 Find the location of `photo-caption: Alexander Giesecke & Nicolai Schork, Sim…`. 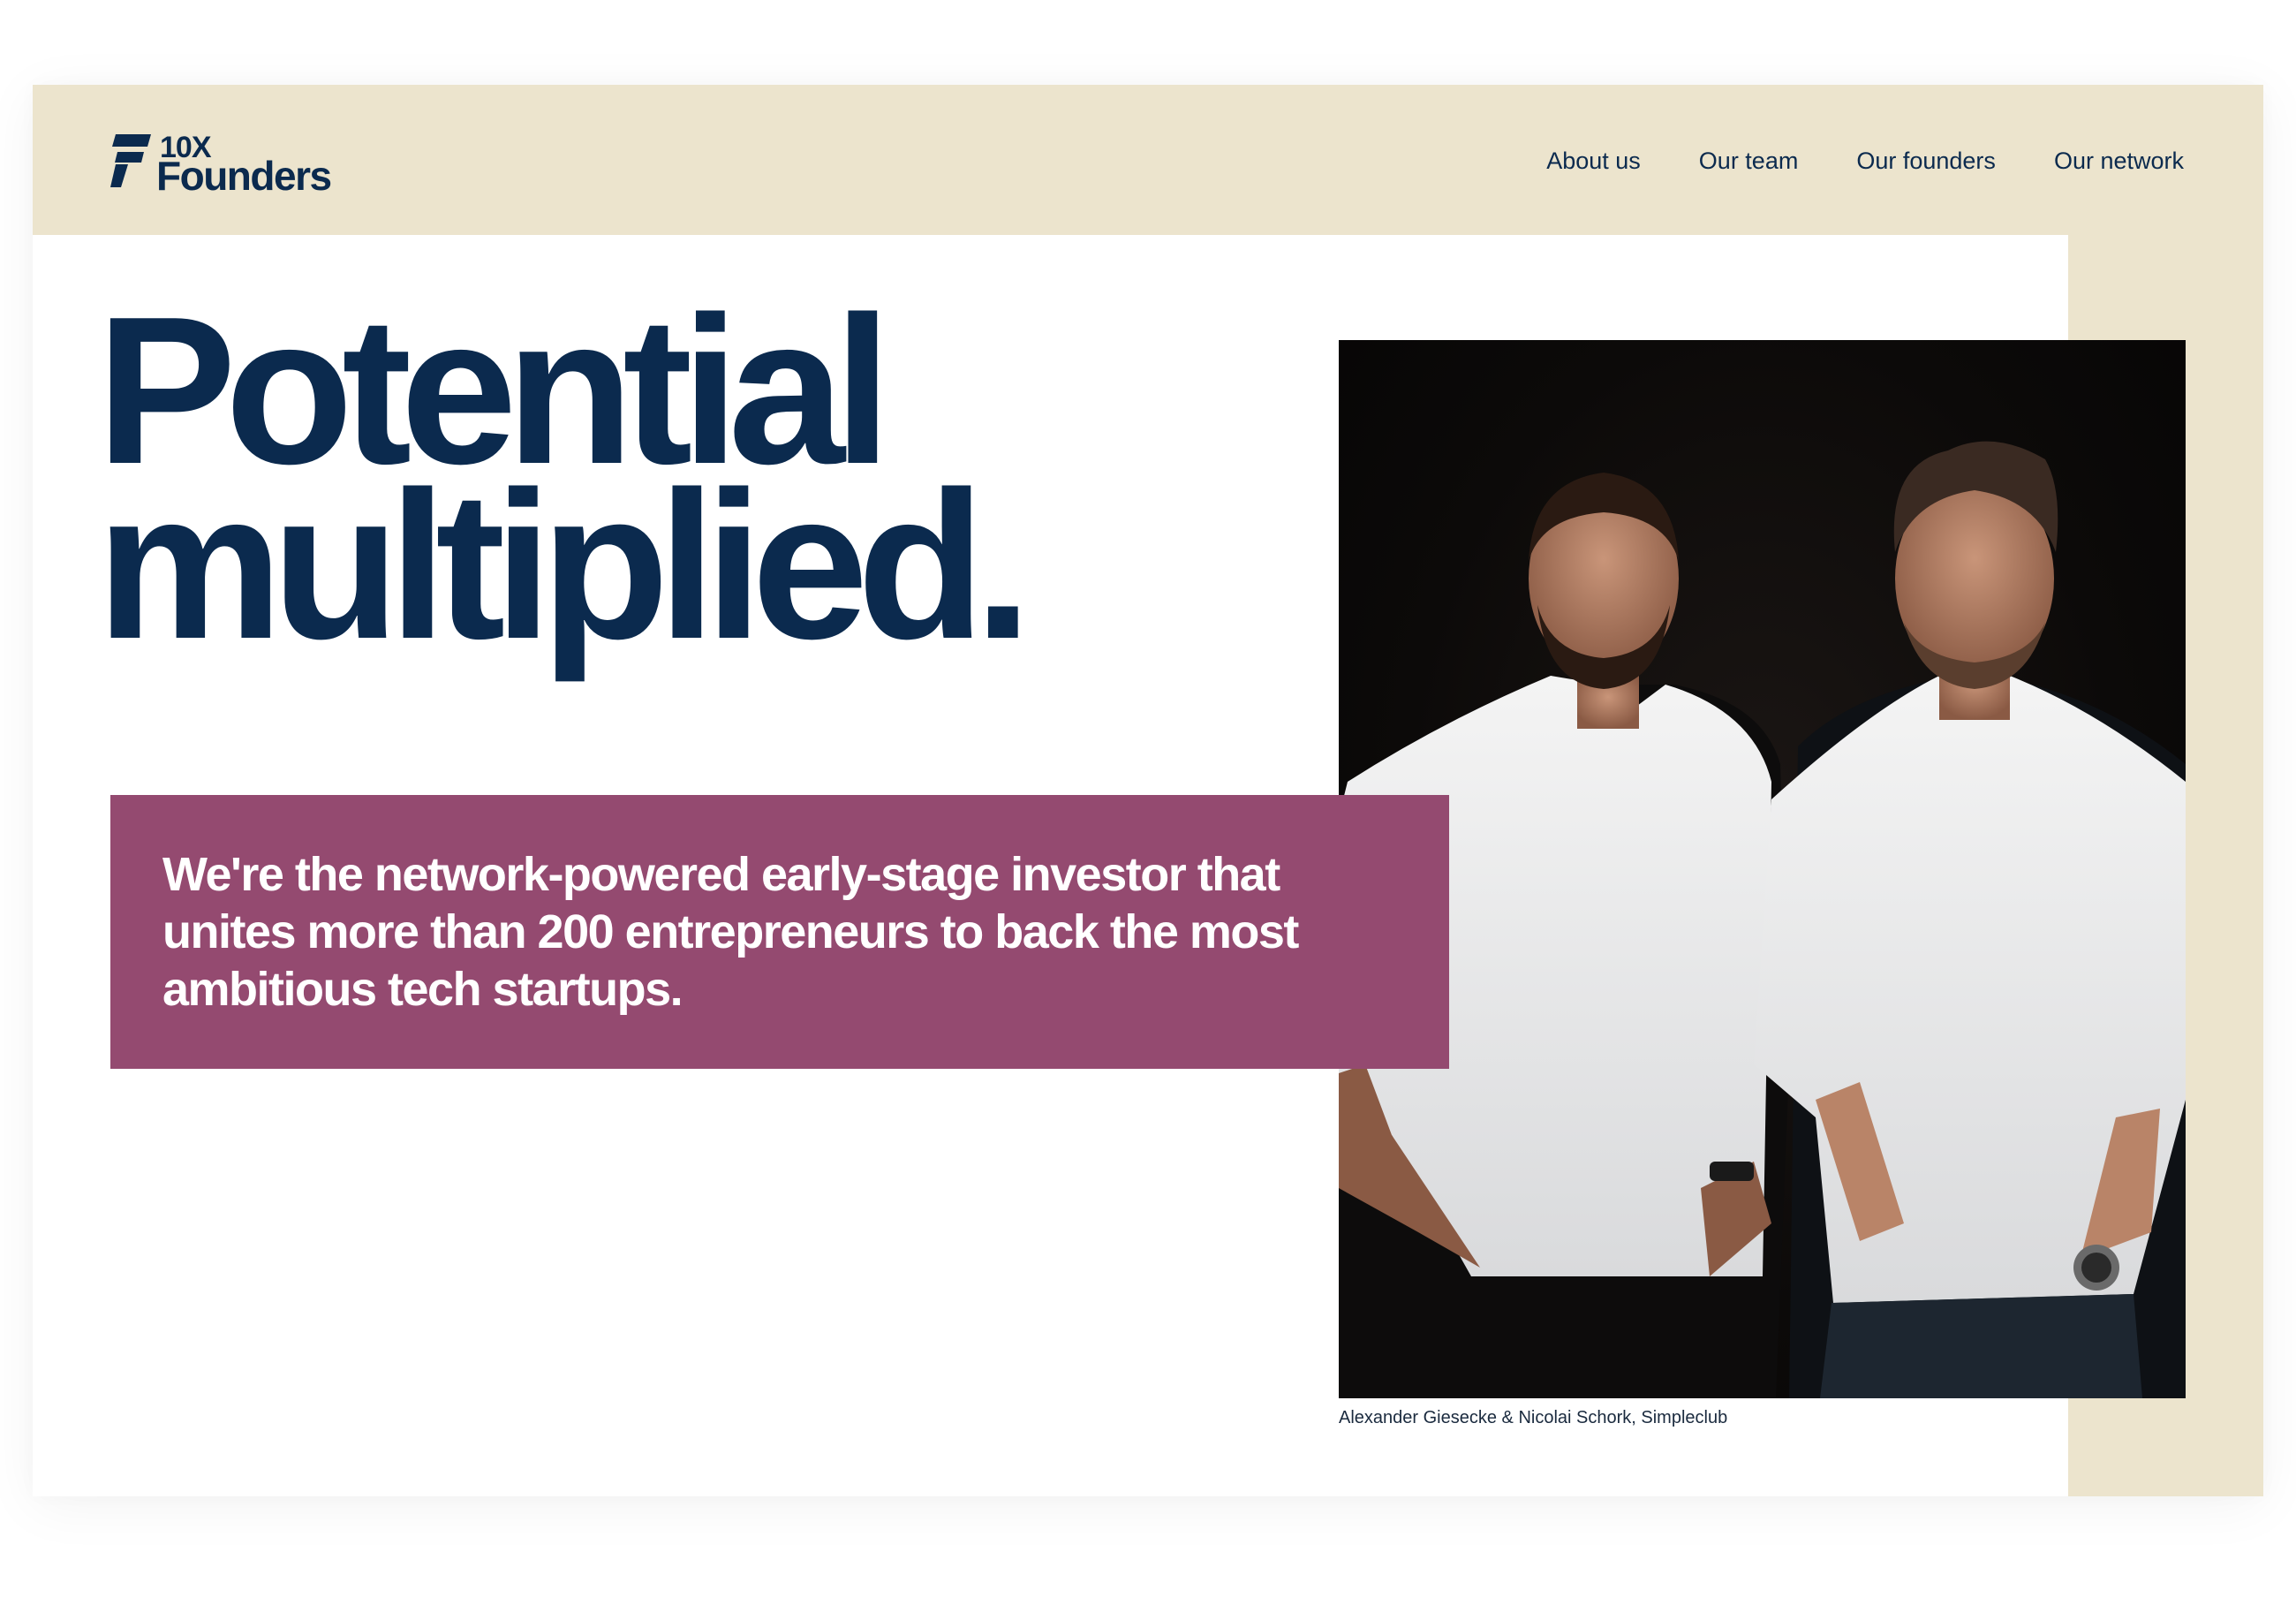

photo-caption: Alexander Giesecke & Nicolai Schork, Sim… is located at coordinates (1533, 1418).